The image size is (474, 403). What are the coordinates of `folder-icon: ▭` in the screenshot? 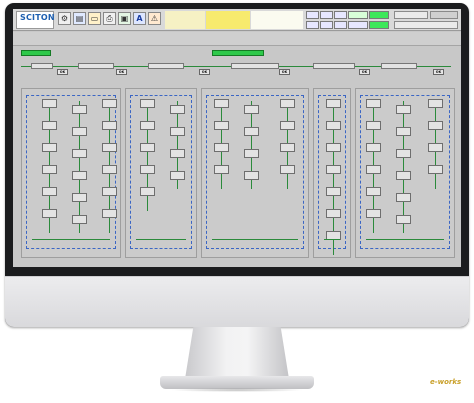 It's located at (94, 18).